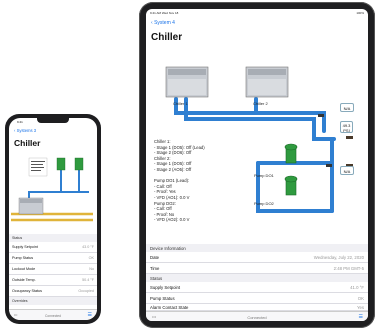 The image size is (380, 330). Describe the element at coordinates (53, 291) in the screenshot. I see `table-row: Occupancy Status Occupied` at that location.